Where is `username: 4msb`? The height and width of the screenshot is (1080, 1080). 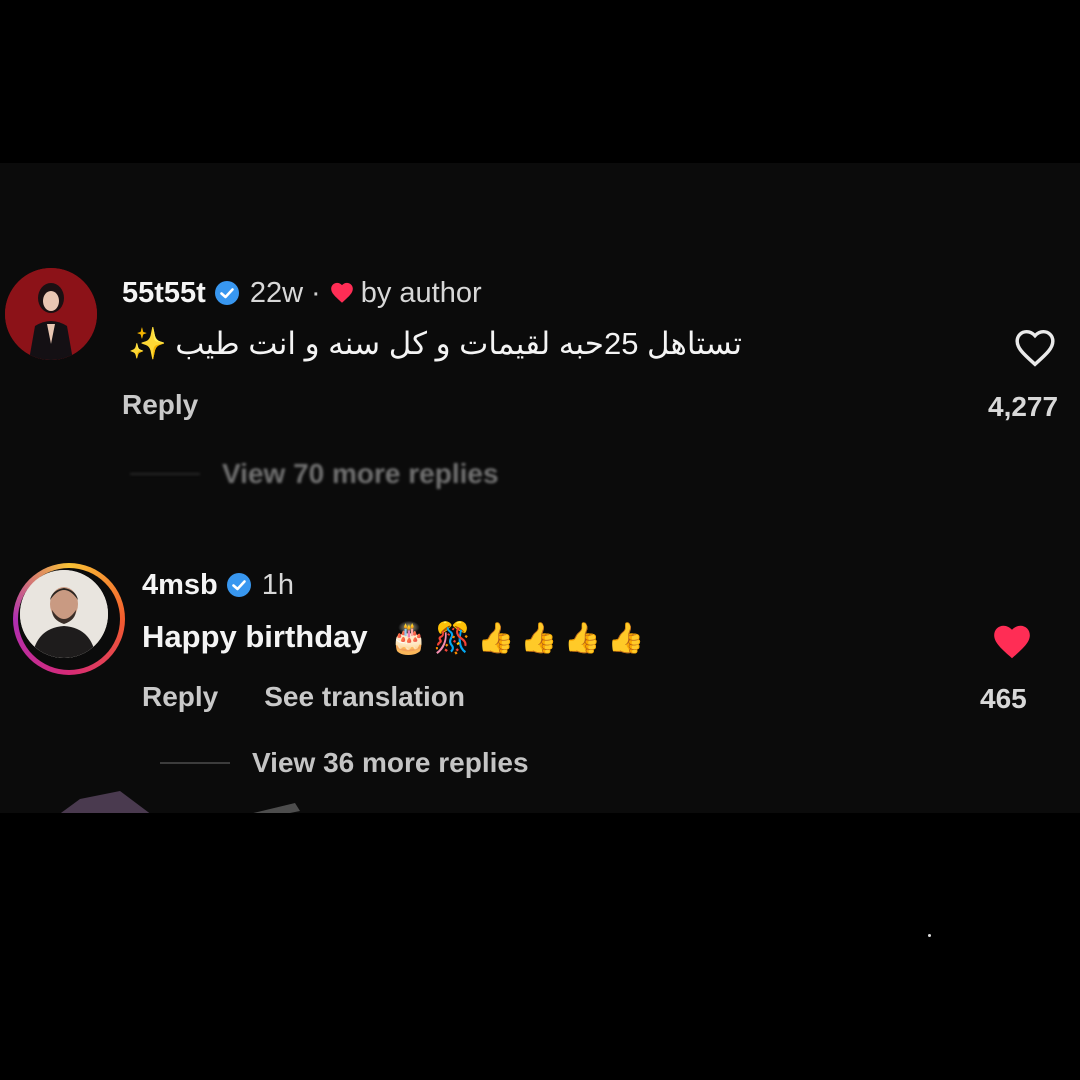
username: 4msb is located at coordinates (180, 585).